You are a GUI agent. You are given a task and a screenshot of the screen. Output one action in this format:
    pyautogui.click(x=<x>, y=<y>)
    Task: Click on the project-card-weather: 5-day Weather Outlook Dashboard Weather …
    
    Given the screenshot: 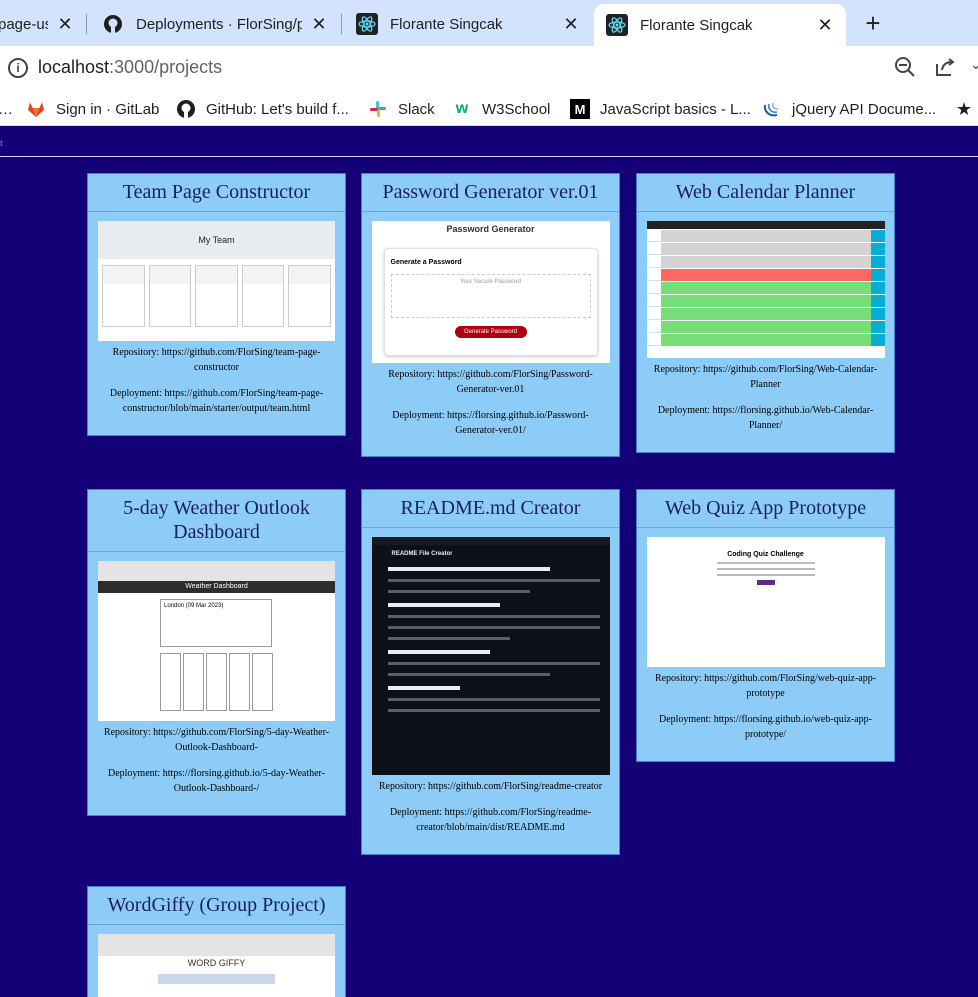 What is the action you would take?
    pyautogui.click(x=216, y=652)
    